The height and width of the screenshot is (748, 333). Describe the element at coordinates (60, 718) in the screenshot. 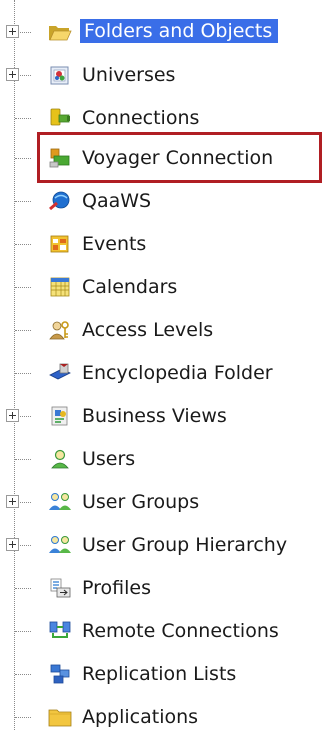

I see `folder-icon` at that location.